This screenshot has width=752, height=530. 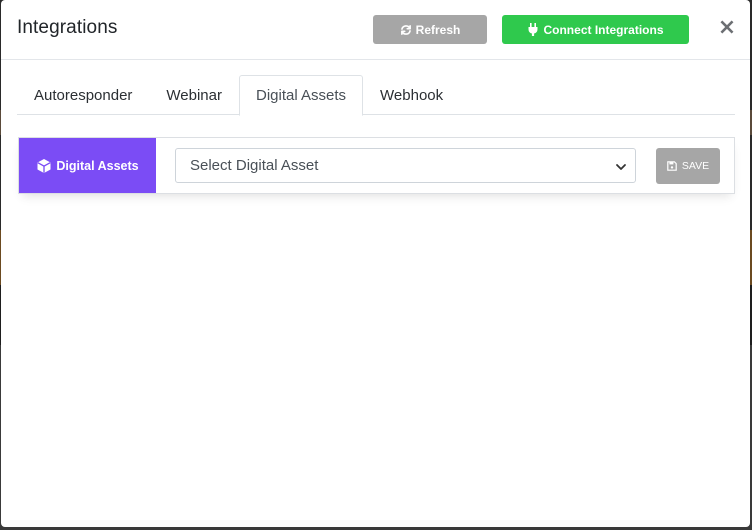 What do you see at coordinates (406, 30) in the screenshot?
I see `refresh-icon` at bounding box center [406, 30].